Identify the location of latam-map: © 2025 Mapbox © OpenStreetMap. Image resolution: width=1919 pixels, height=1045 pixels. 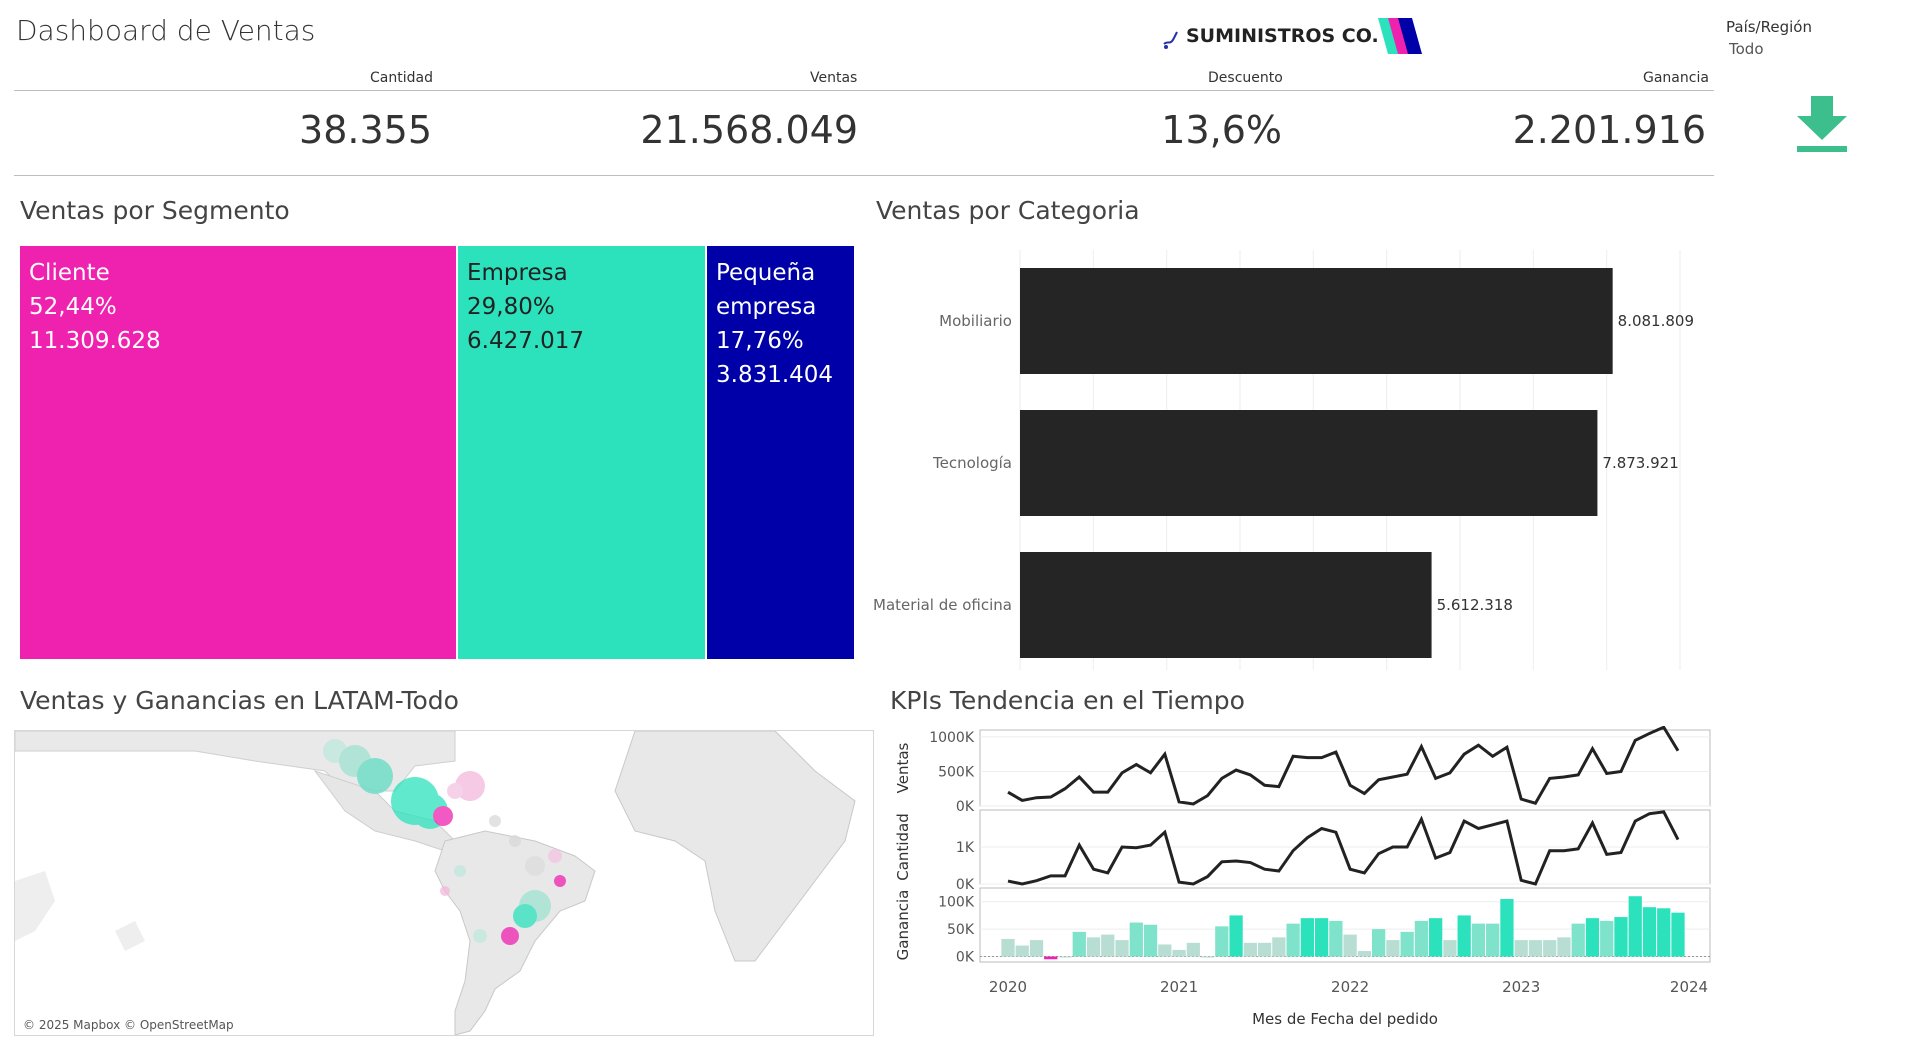
(444, 883).